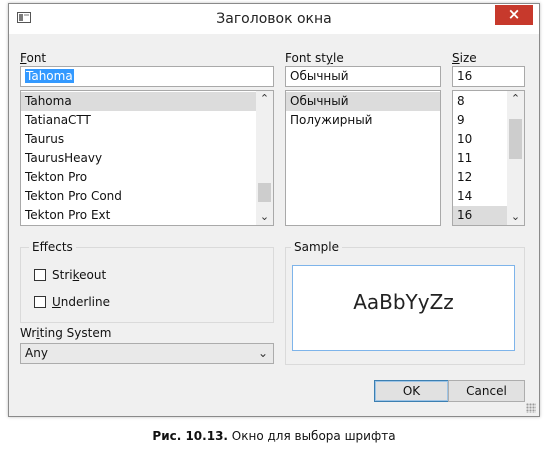 This screenshot has height=455, width=548. What do you see at coordinates (363, 120) in the screenshot?
I see `list-item: Полужирный` at bounding box center [363, 120].